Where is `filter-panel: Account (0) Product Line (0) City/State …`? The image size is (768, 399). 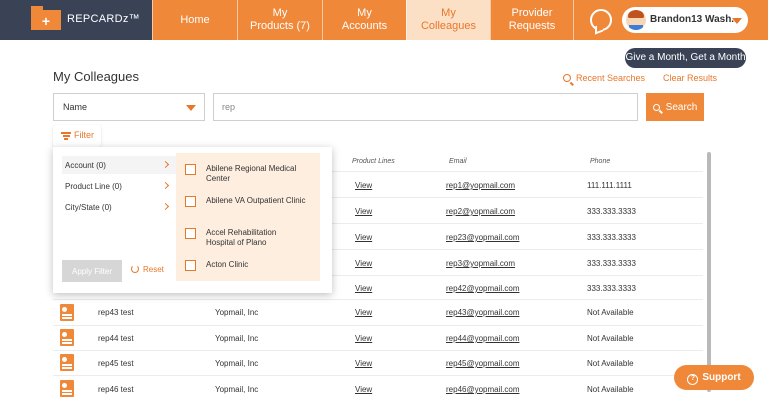
filter-panel: Account (0) Product Line (0) City/State … is located at coordinates (192, 220).